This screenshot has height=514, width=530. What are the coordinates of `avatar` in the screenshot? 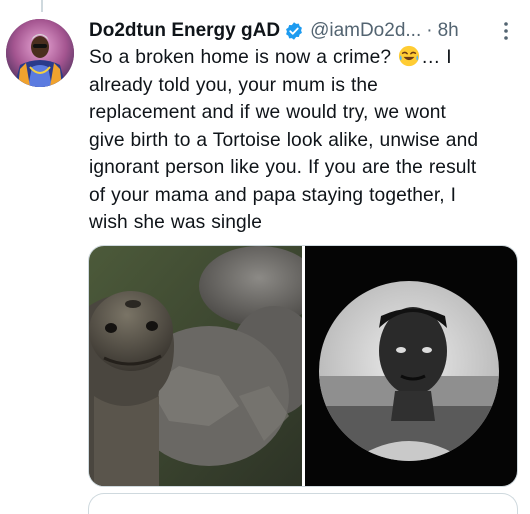 It's located at (40, 53).